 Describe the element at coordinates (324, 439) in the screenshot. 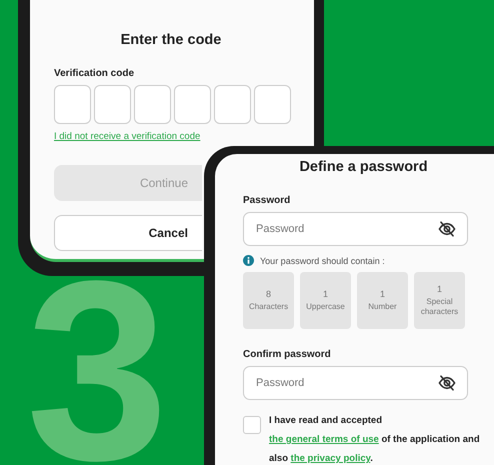

I see `terms-link: the general terms of use` at that location.